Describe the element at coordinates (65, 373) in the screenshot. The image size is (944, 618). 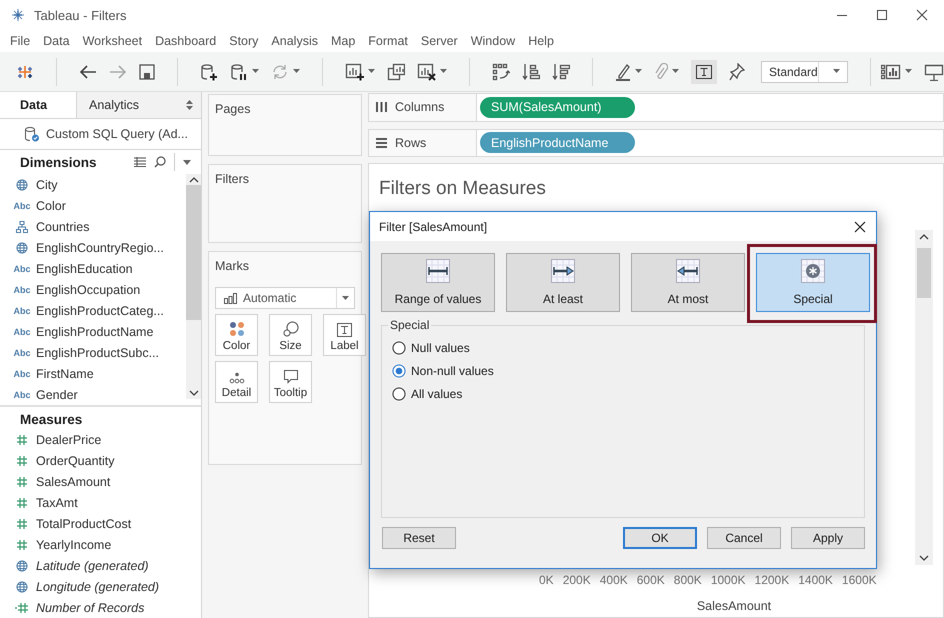
I see `field-name: FirstName` at that location.